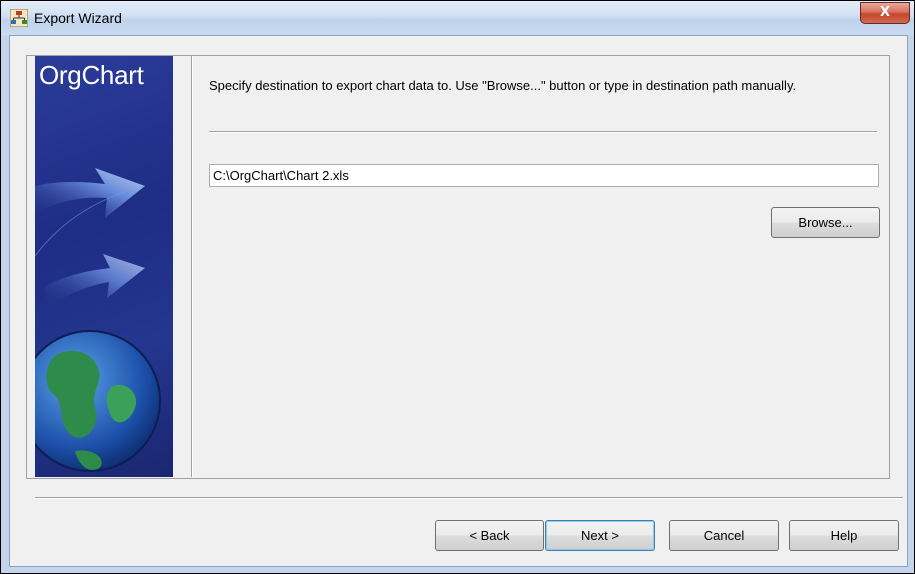 The width and height of the screenshot is (915, 574). I want to click on content-separator-highlight, so click(543, 132).